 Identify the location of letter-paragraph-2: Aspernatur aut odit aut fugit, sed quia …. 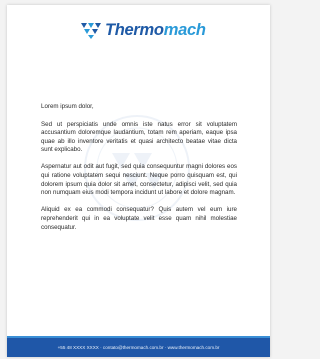
(139, 180).